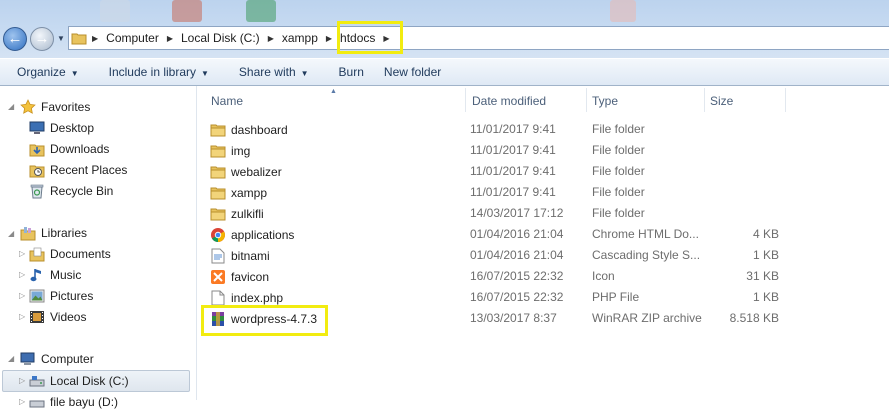 Image resolution: width=889 pixels, height=412 pixels. What do you see at coordinates (543, 129) in the screenshot?
I see `file-row: dashboard 11/01/2017 9:41 File folder` at bounding box center [543, 129].